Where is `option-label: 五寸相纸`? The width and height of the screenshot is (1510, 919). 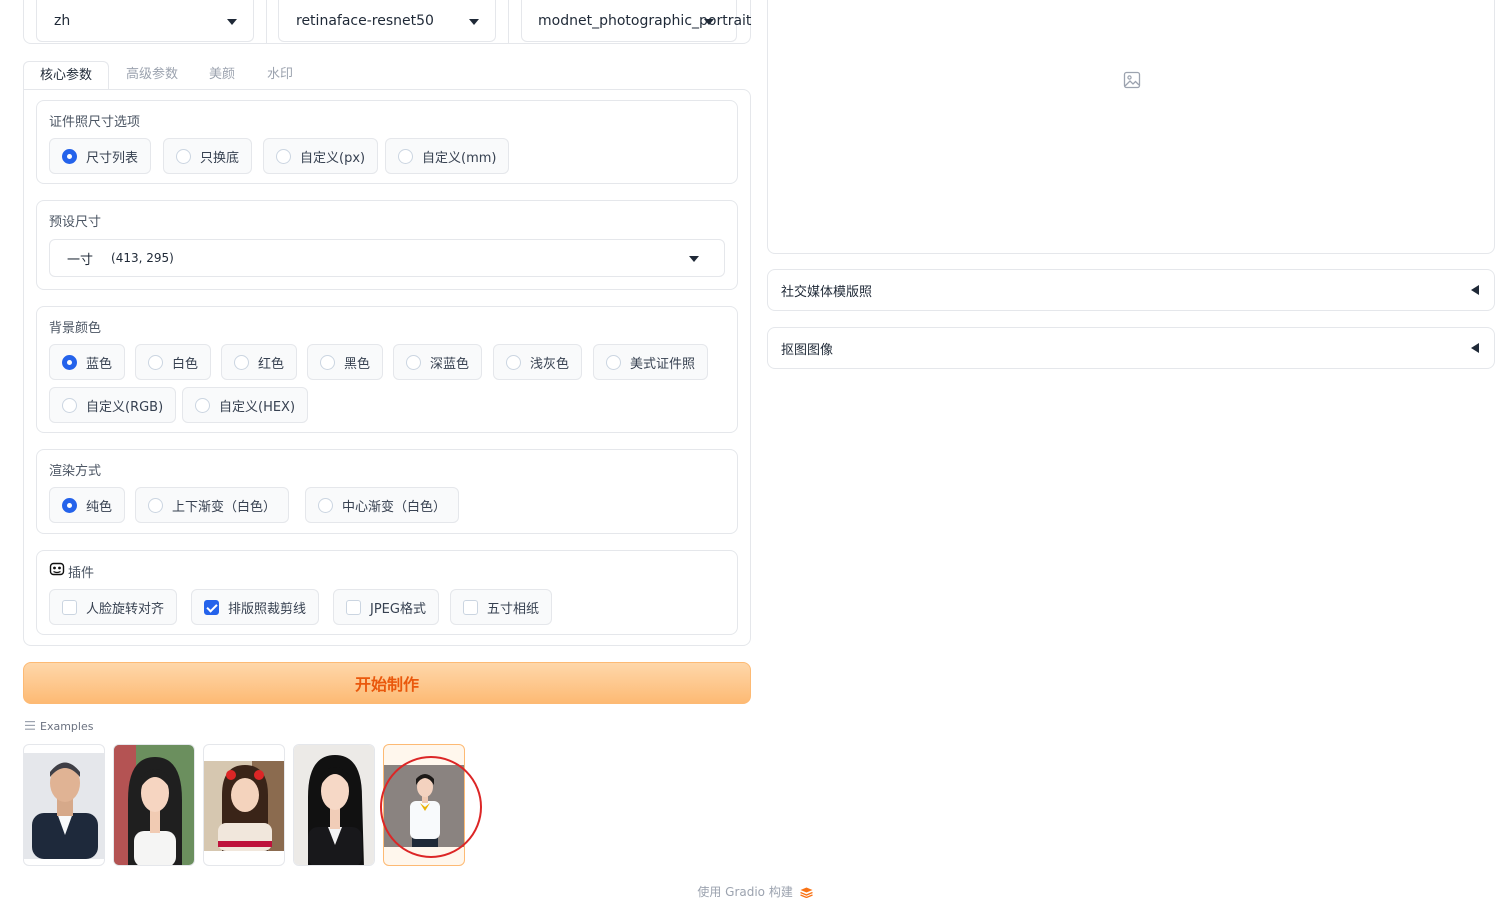 option-label: 五寸相纸 is located at coordinates (513, 609).